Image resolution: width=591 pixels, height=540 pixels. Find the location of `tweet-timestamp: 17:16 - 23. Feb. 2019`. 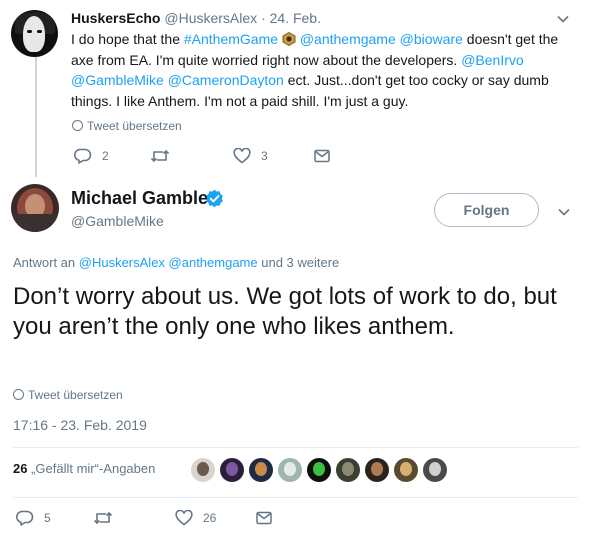

tweet-timestamp: 17:16 - 23. Feb. 2019 is located at coordinates (80, 425).